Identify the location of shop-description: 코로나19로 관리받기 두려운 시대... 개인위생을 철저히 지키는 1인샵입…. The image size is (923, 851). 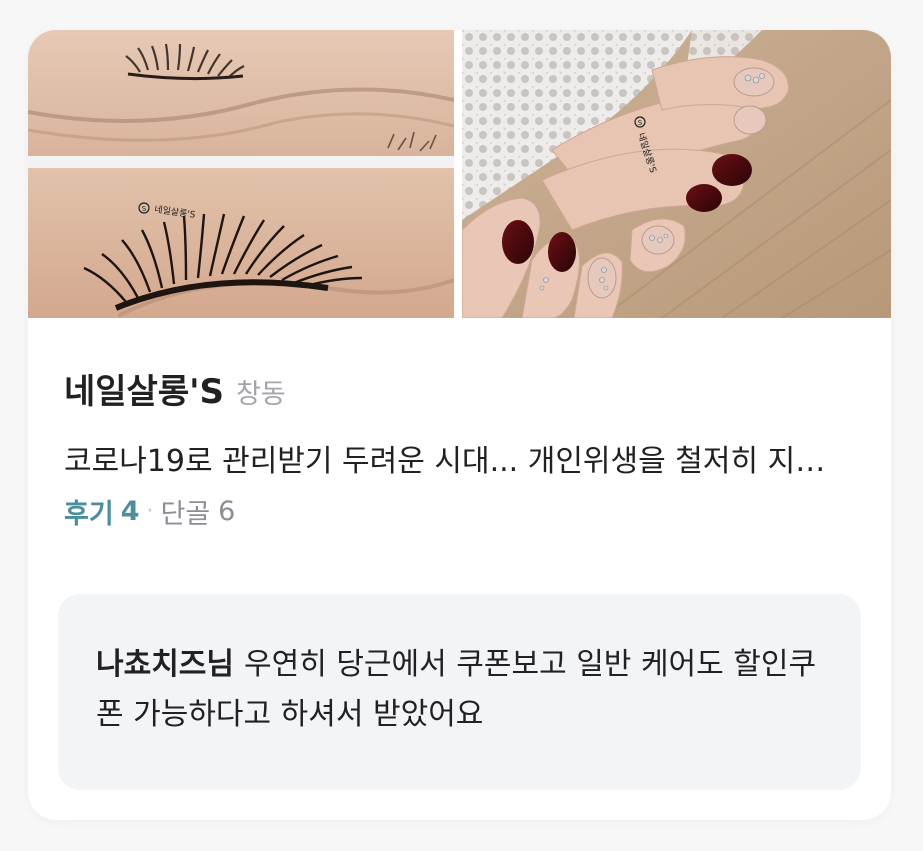
(449, 461).